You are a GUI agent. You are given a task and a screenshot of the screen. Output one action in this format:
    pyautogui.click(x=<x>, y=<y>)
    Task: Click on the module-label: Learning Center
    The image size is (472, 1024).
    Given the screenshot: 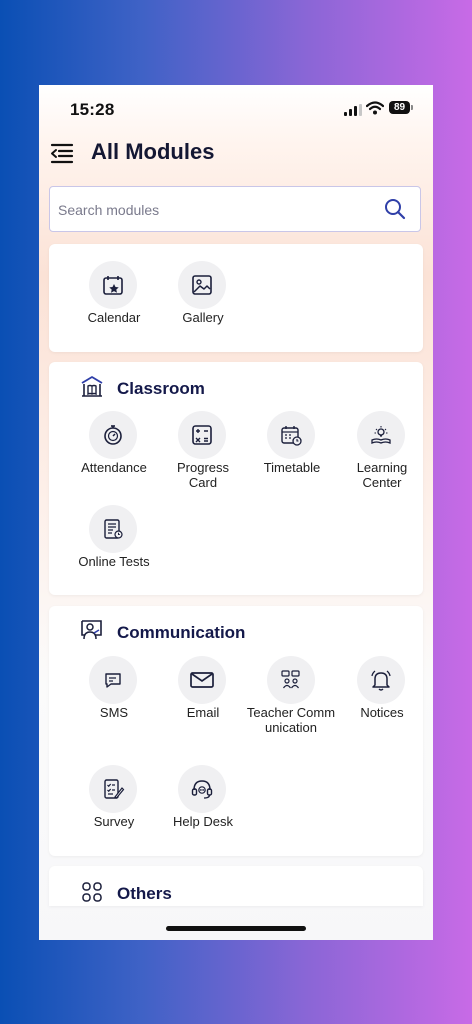 What is the action you would take?
    pyautogui.click(x=382, y=475)
    